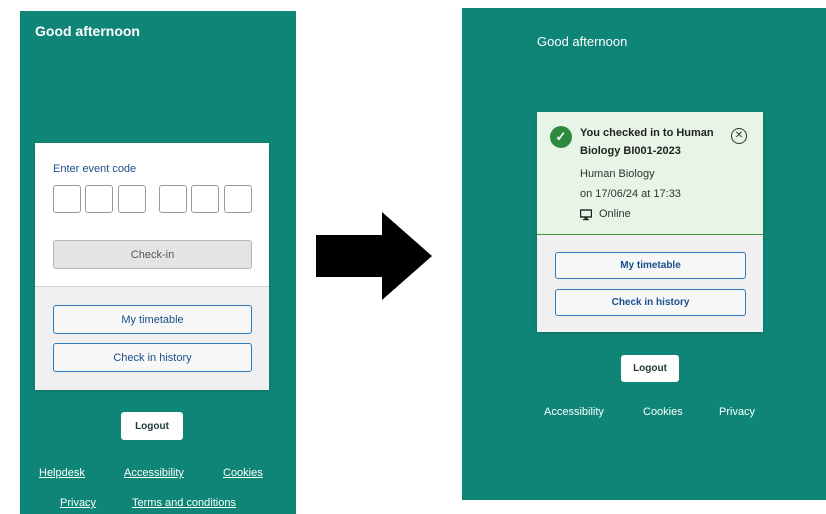 The width and height of the screenshot is (826, 514). What do you see at coordinates (62, 473) in the screenshot?
I see `footer-link-helpdesk: Helpdesk` at bounding box center [62, 473].